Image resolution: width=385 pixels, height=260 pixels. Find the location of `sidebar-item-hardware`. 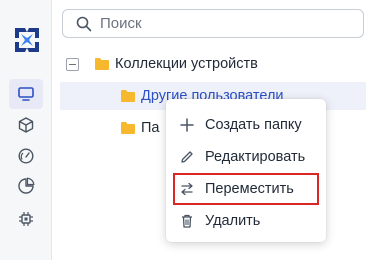

sidebar-item-hardware is located at coordinates (26, 219).